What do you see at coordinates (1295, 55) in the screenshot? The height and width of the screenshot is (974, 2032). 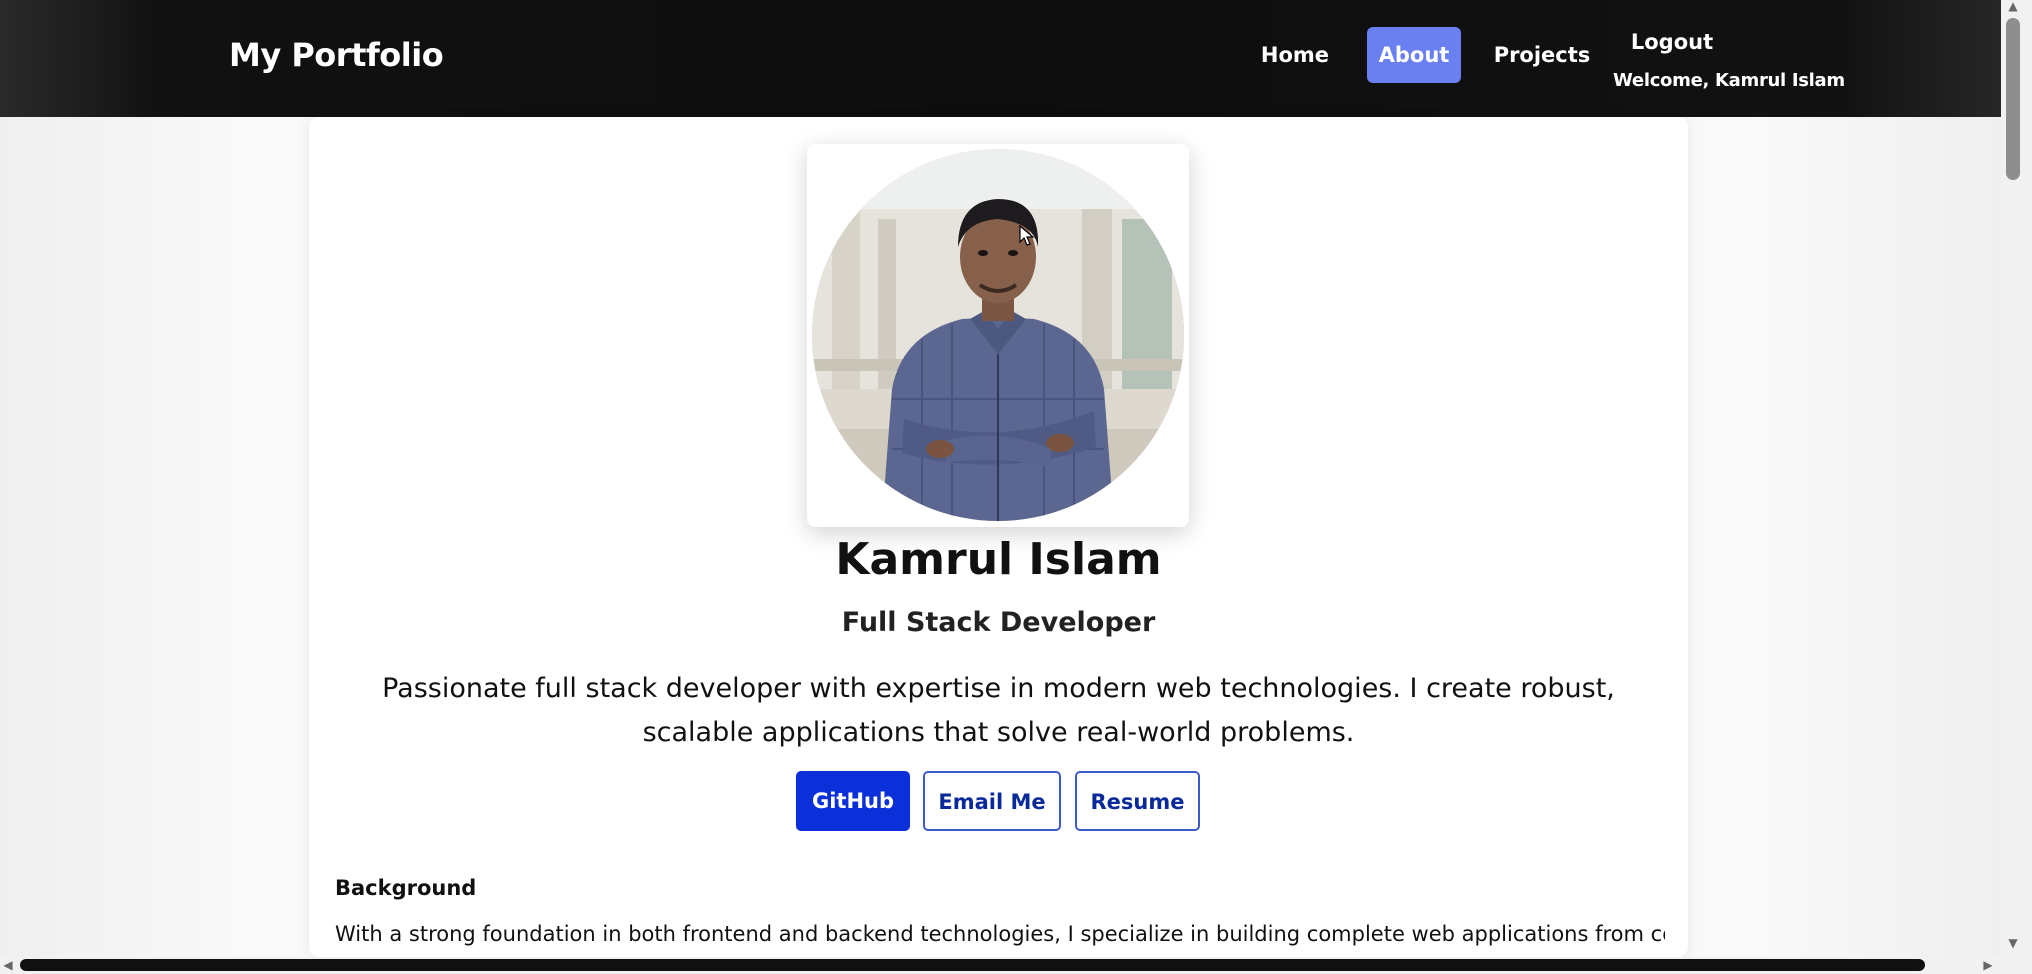 I see `nav-home: Home` at bounding box center [1295, 55].